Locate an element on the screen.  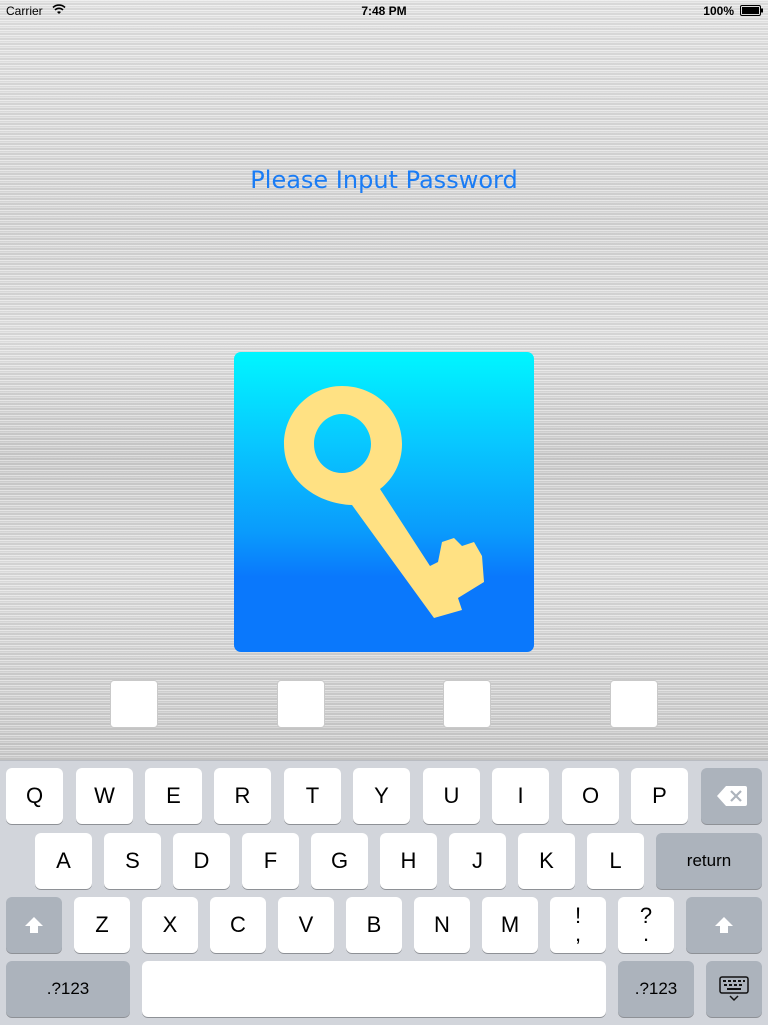
backspace-key is located at coordinates (731, 796).